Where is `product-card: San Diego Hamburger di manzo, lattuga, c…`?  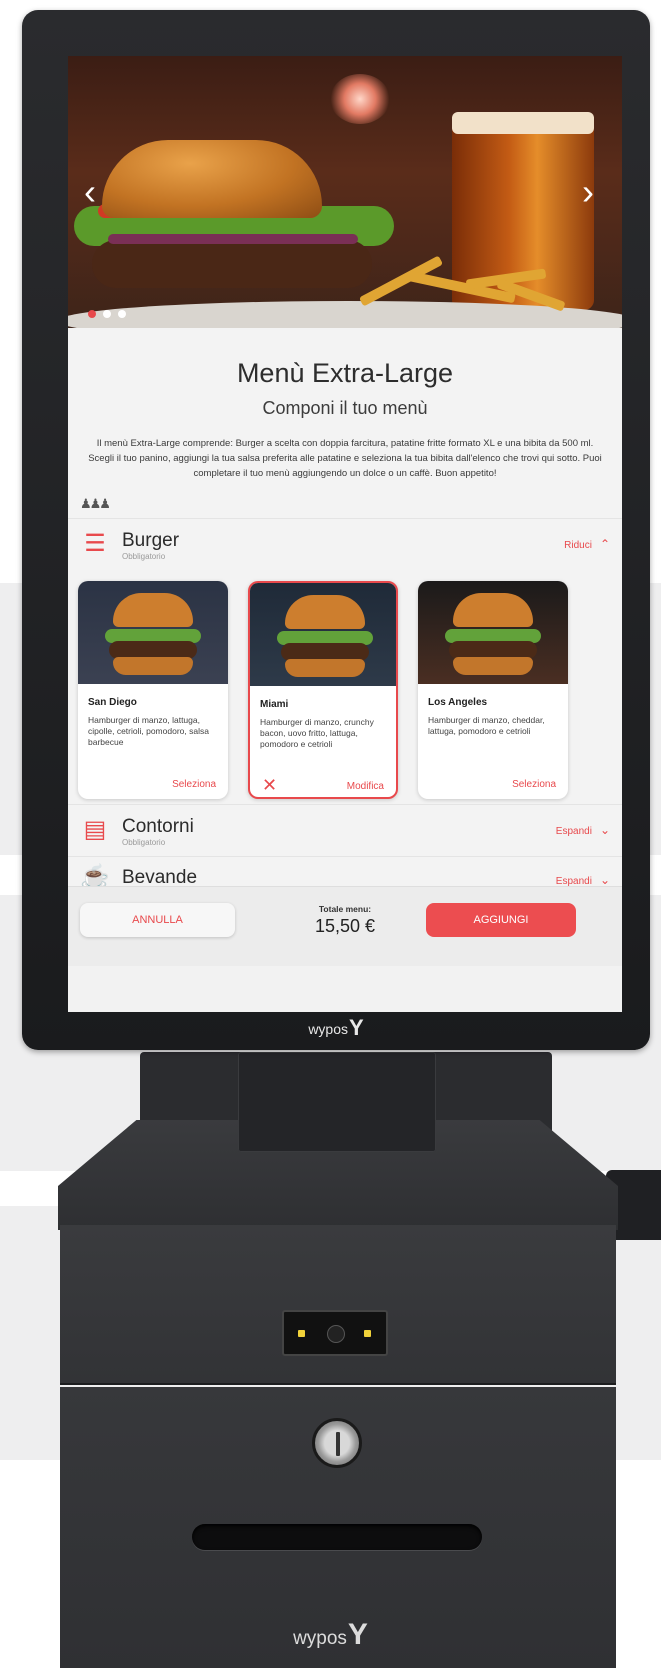
product-card: San Diego Hamburger di manzo, lattuga, c… is located at coordinates (153, 690).